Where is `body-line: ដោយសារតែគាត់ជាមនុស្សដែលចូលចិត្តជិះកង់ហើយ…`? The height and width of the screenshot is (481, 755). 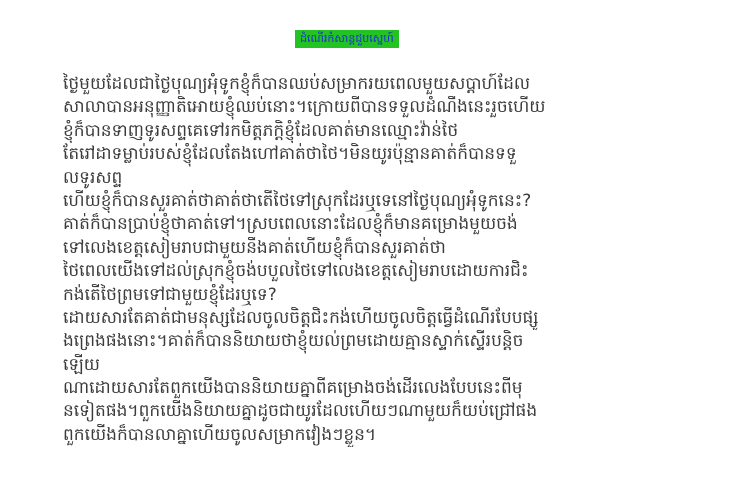
body-line: ដោយសារតែគាត់ជាមនុស្សដែលចូលចិត្តជិះកង់ហើយ… is located at coordinates (301, 317).